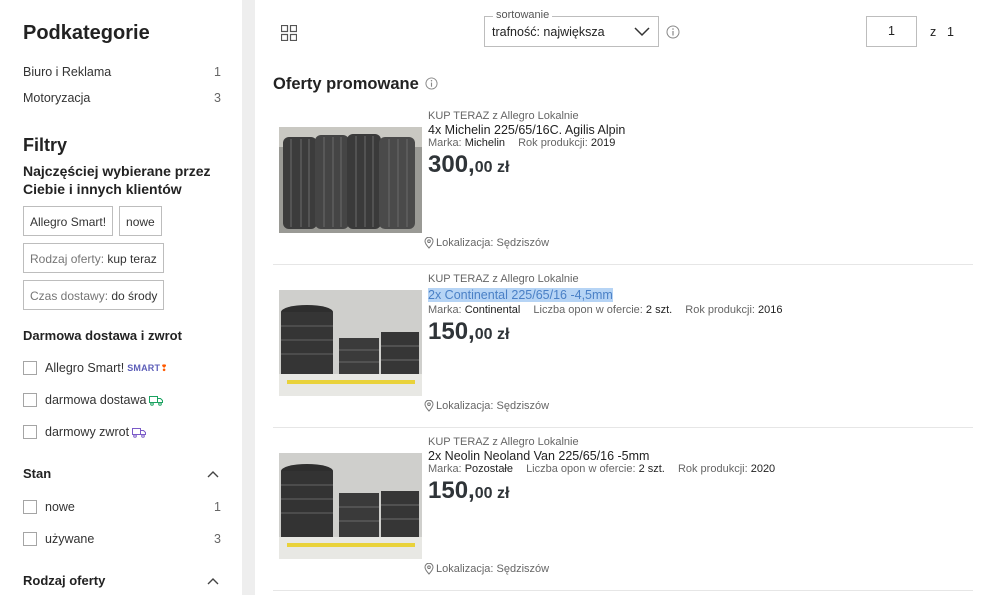 The height and width of the screenshot is (595, 999). I want to click on chip-nowe: nowe, so click(140, 221).